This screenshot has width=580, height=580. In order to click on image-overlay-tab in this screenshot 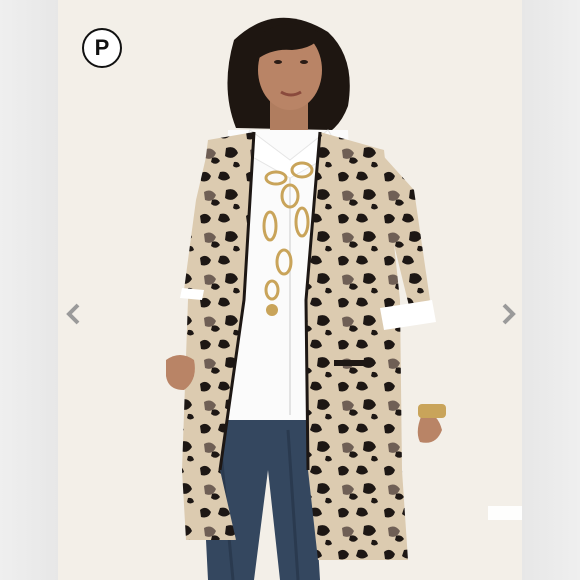, I will do `click(505, 513)`.